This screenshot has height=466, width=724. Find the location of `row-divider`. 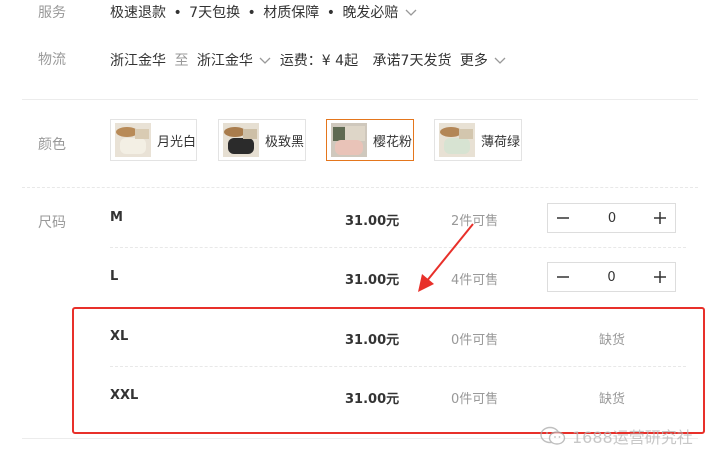

row-divider is located at coordinates (398, 247).